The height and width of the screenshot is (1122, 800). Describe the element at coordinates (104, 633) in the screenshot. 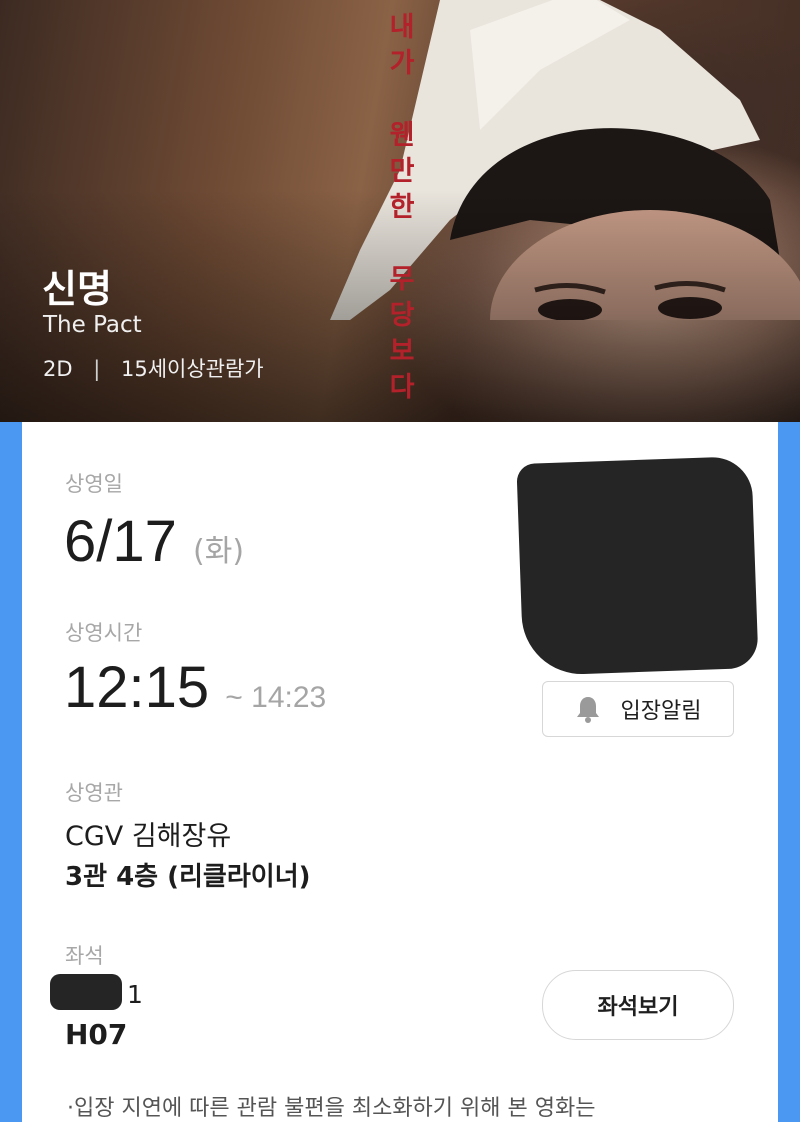

I see `time-label: 상영시간` at that location.